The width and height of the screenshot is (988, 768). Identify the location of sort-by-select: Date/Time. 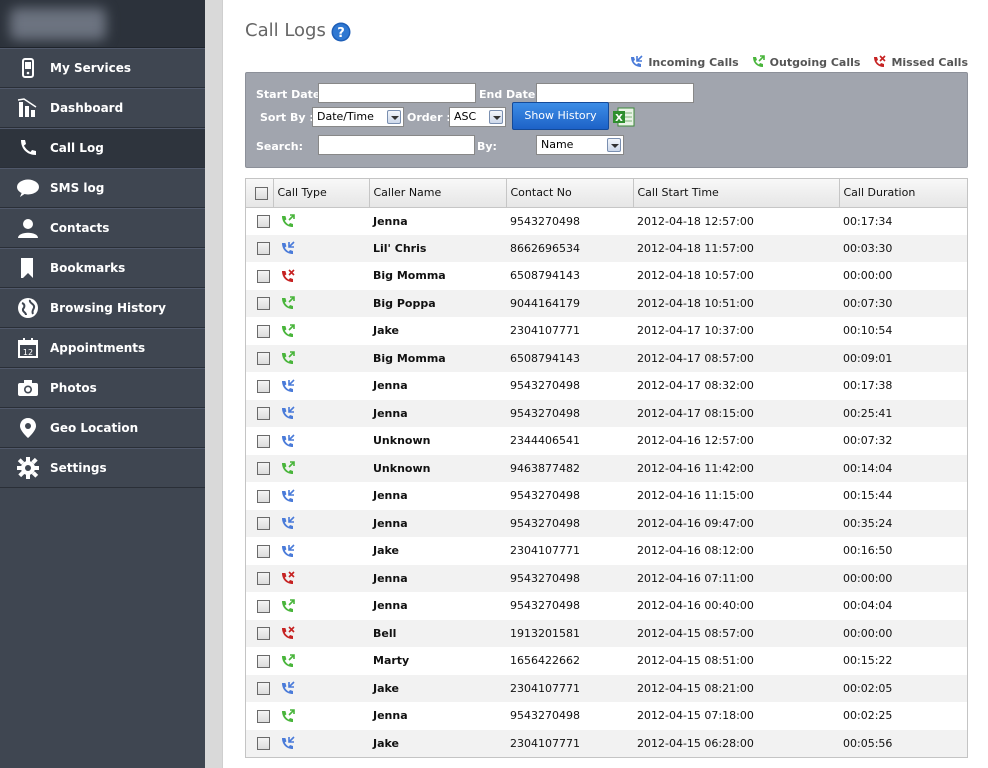
(358, 117).